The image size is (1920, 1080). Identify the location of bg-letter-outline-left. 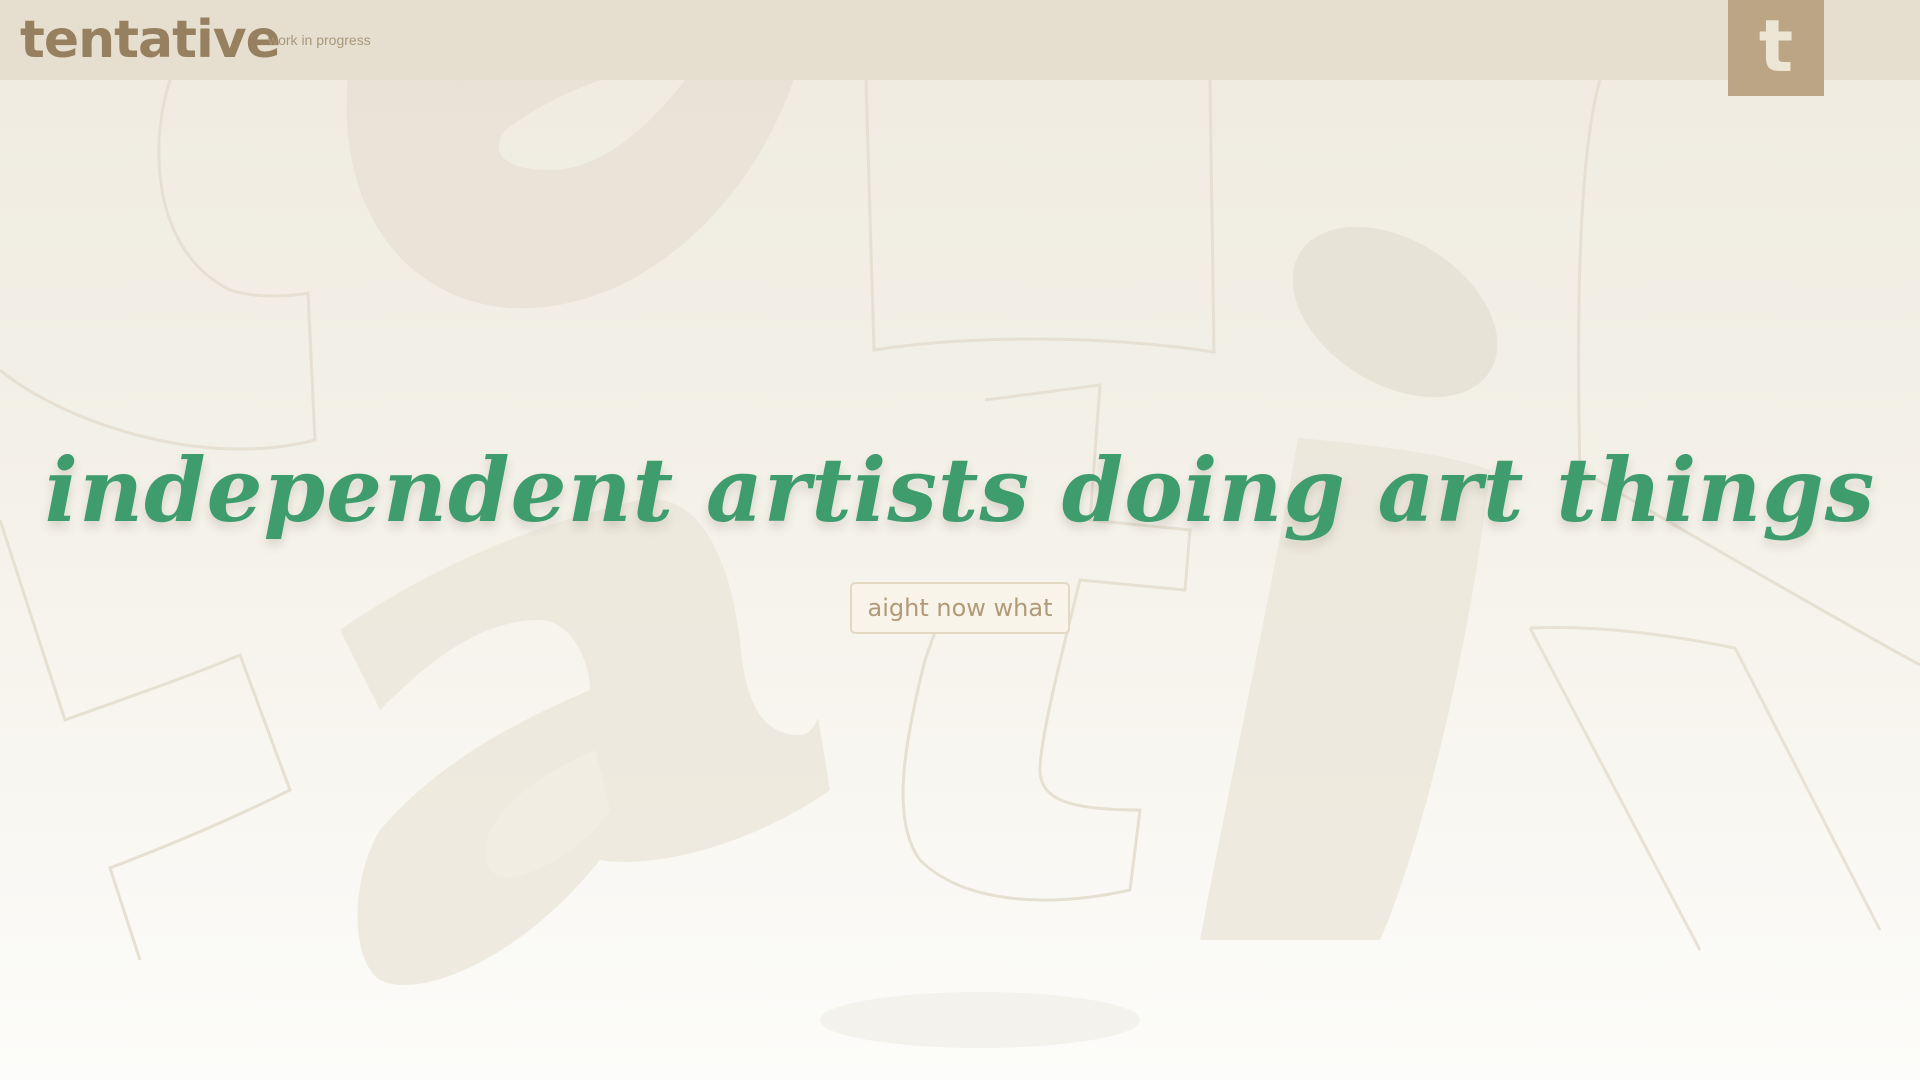
(158, 265).